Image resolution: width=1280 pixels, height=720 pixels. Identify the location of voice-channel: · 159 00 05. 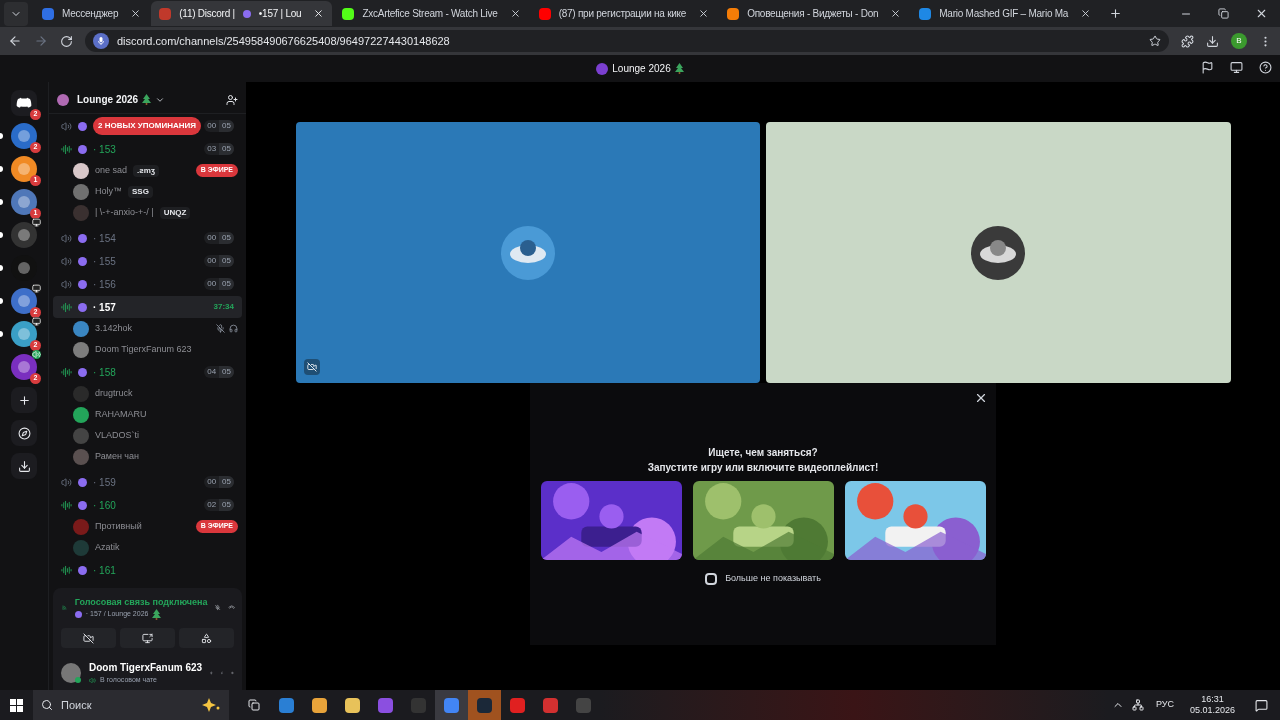
(147, 482).